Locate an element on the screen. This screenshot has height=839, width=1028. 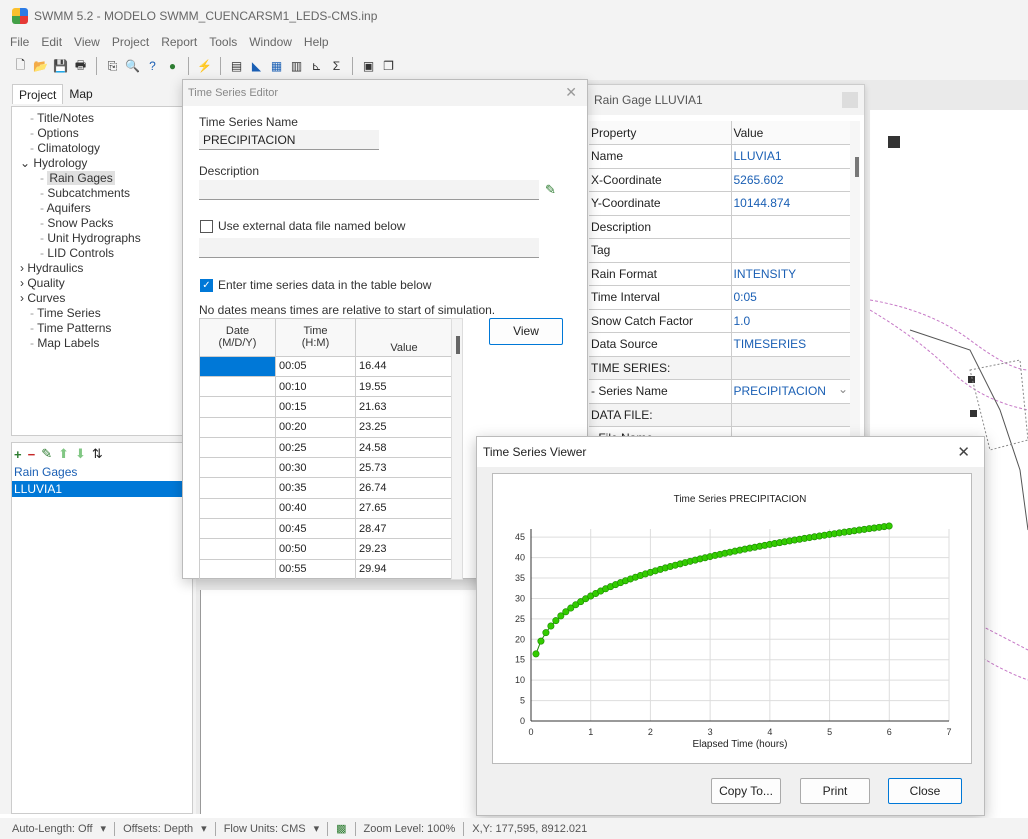
property-row: Rain Format INTENSITY is located at coordinates (721, 274).